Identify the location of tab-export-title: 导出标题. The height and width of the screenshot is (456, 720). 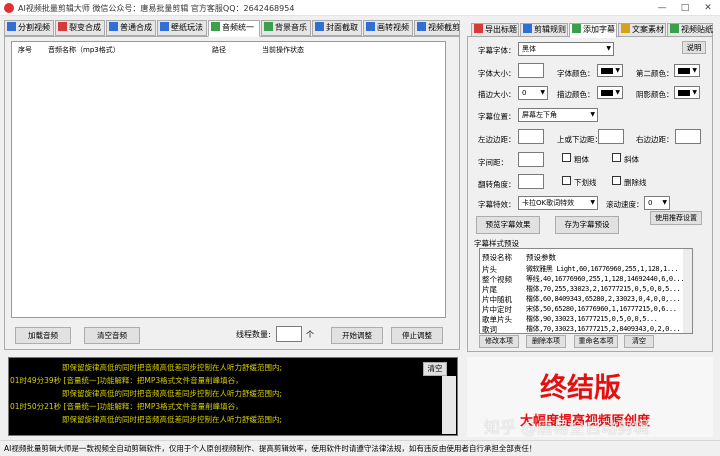
(495, 30).